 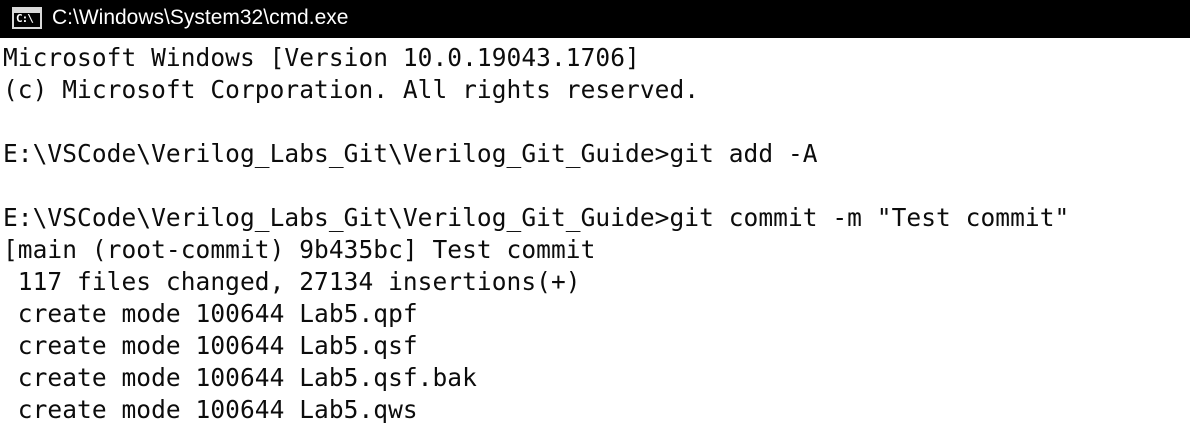 What do you see at coordinates (210, 345) in the screenshot?
I see `console-line-create-mode: create mode 100644 Lab5.qsf` at bounding box center [210, 345].